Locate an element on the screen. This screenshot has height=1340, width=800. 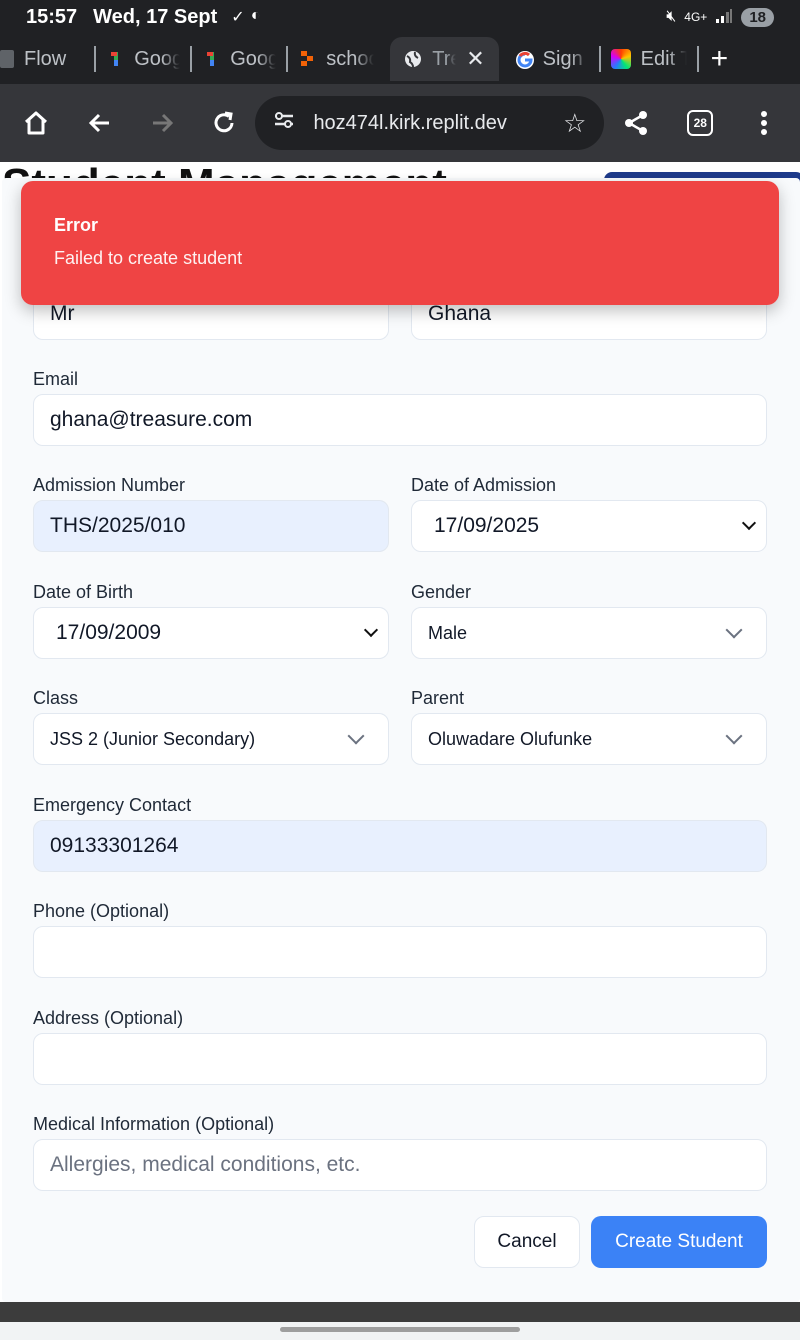
reload-button is located at coordinates (224, 123).